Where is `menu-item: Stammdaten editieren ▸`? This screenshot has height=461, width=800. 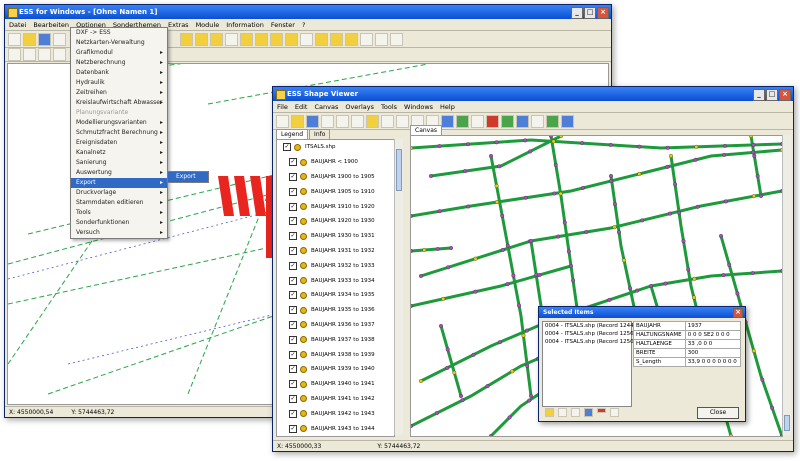
menu-item: Stammdaten editieren ▸ is located at coordinates (119, 203).